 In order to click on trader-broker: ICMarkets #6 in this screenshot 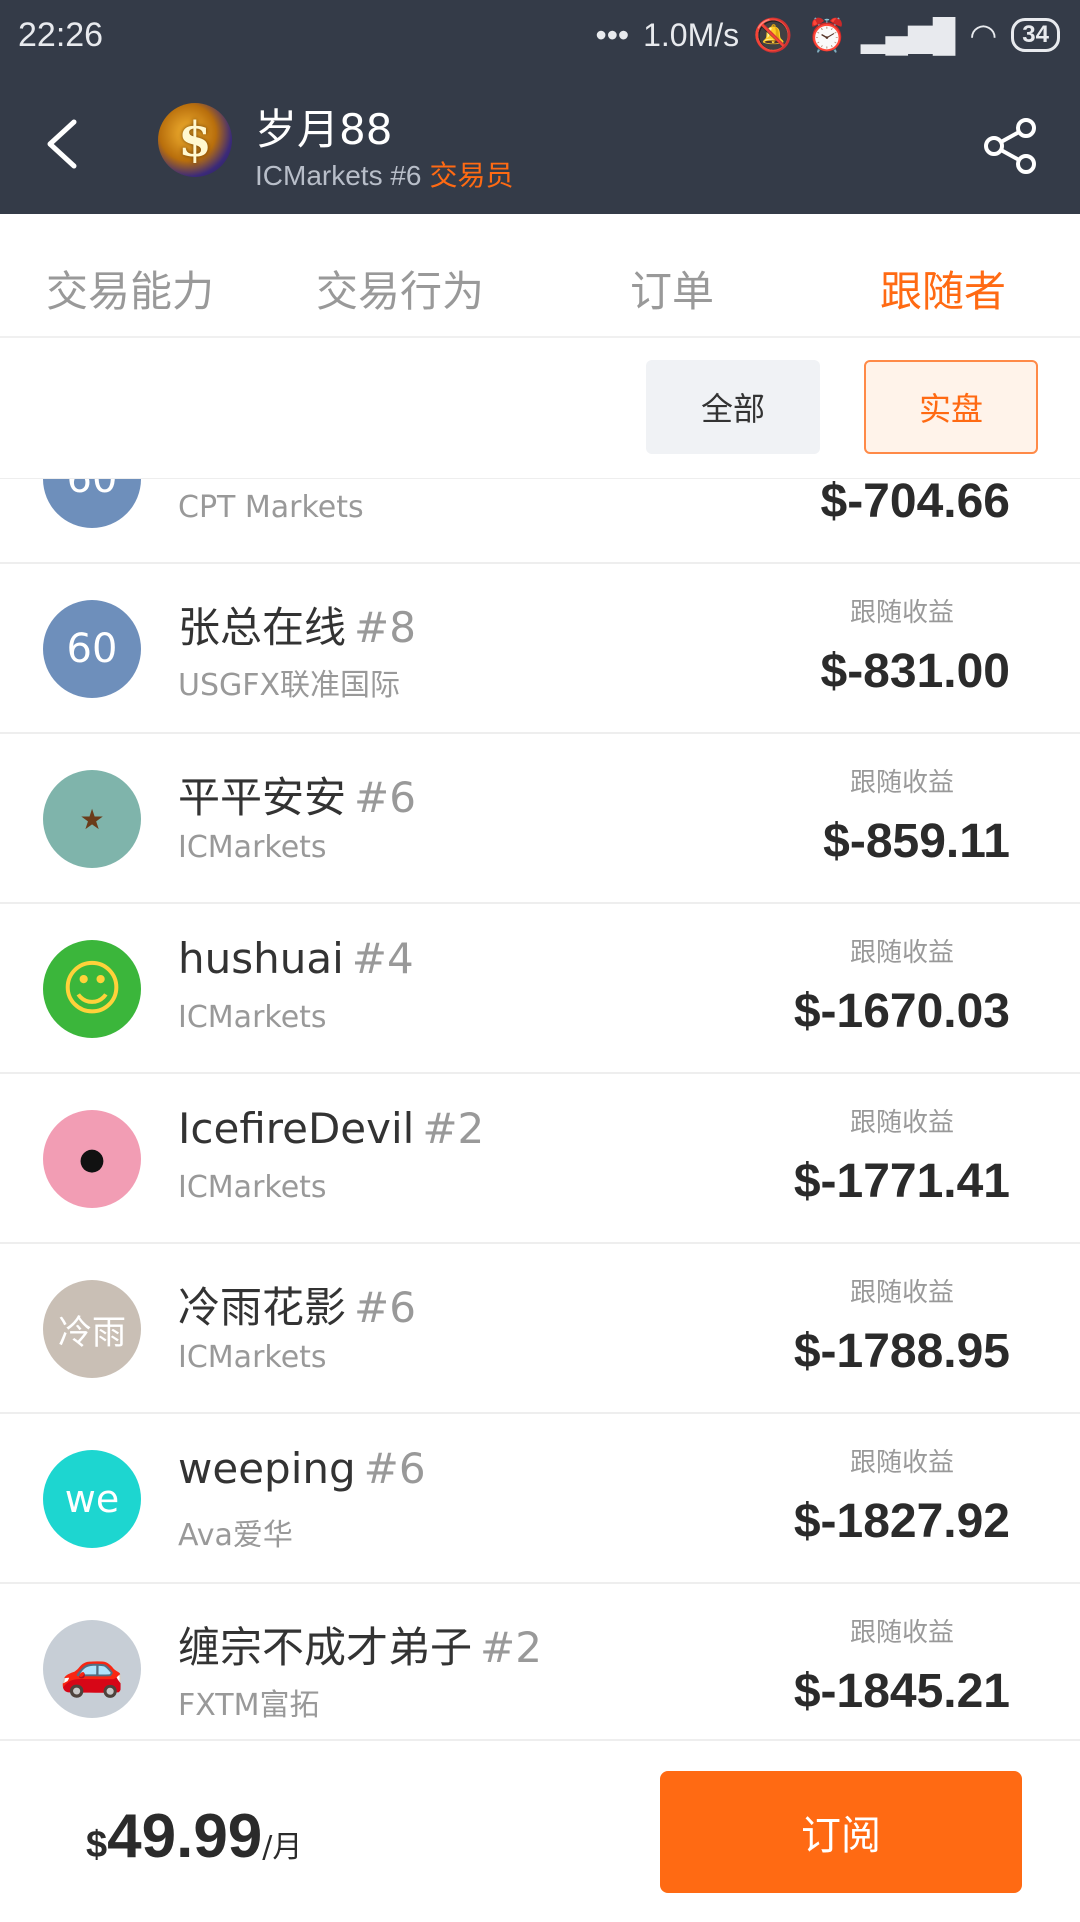, I will do `click(338, 175)`.